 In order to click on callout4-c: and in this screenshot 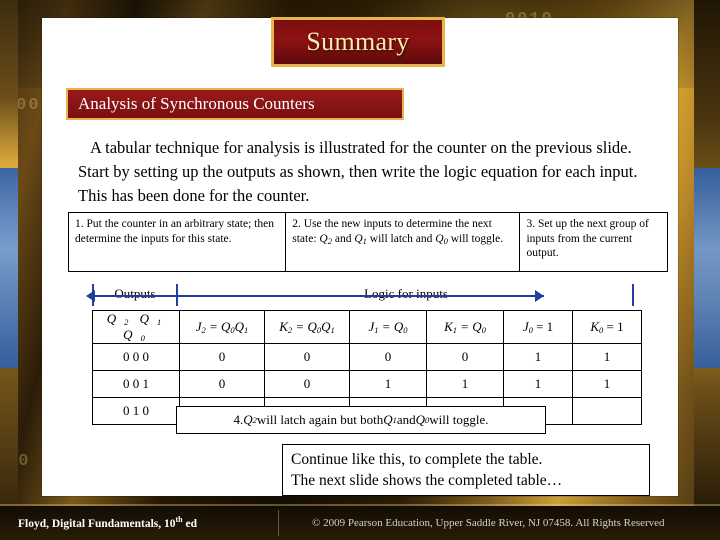, I will do `click(406, 419)`.